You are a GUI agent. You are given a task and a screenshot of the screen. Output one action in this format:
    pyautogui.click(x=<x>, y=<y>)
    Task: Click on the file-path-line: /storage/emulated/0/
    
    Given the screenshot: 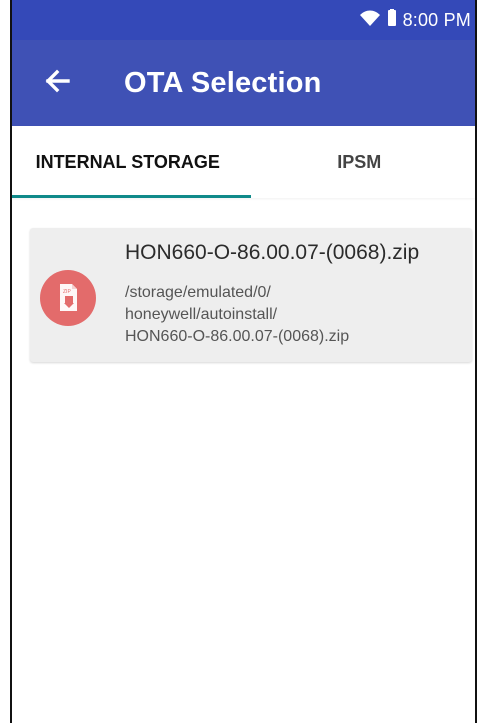 What is the action you would take?
    pyautogui.click(x=198, y=292)
    